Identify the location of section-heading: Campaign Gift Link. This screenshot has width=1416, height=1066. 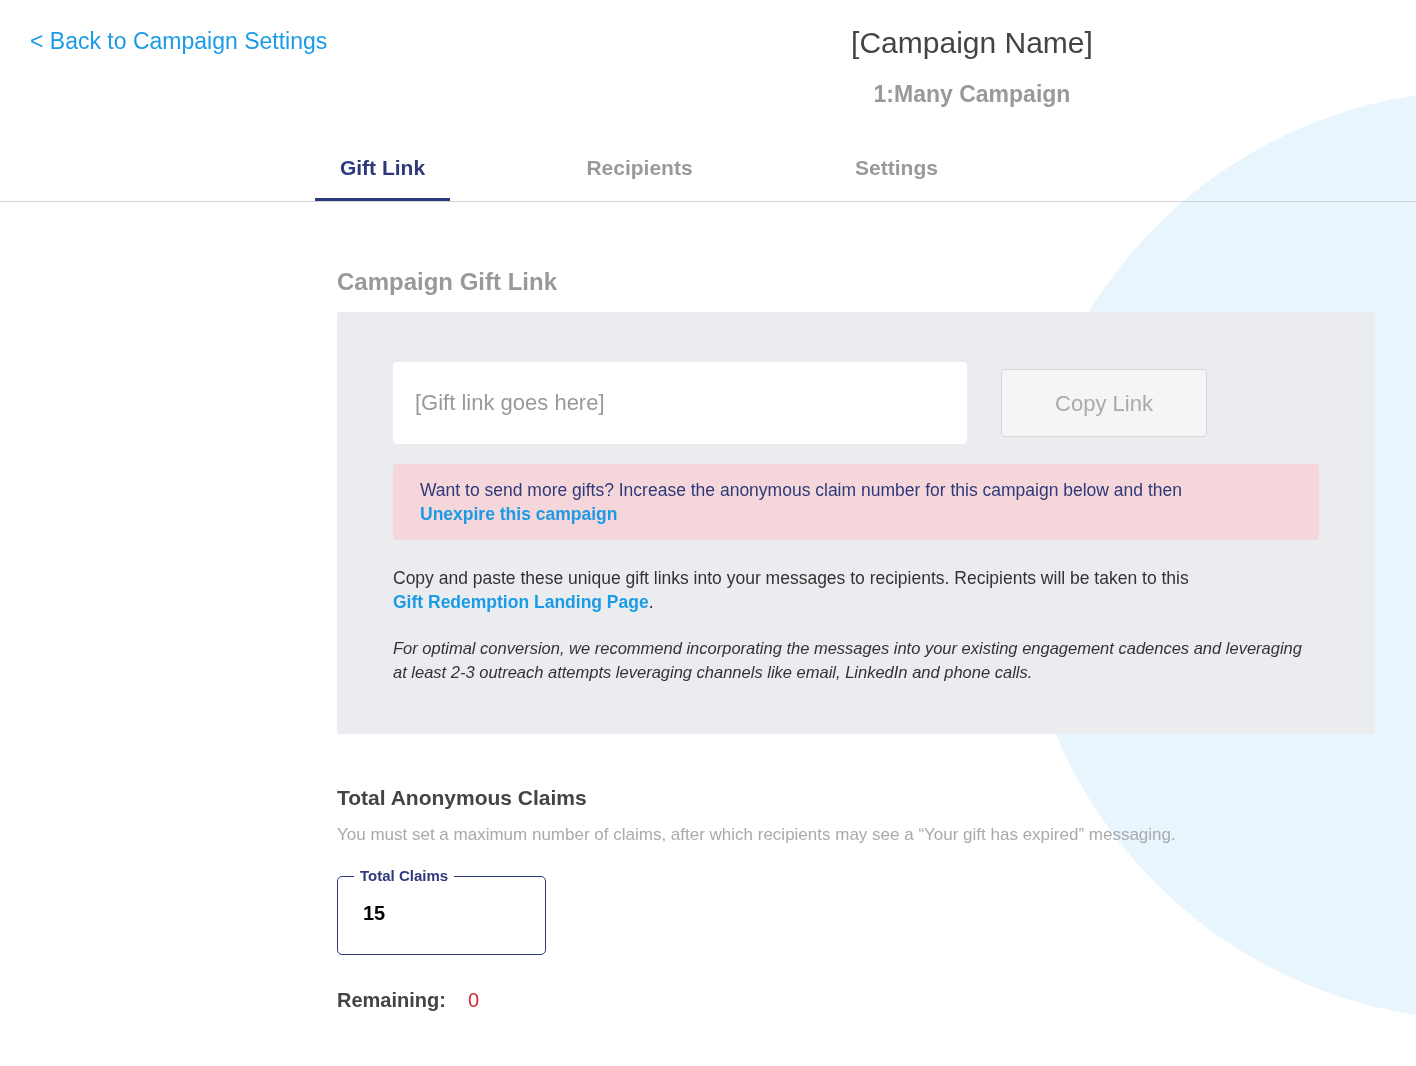
(447, 282).